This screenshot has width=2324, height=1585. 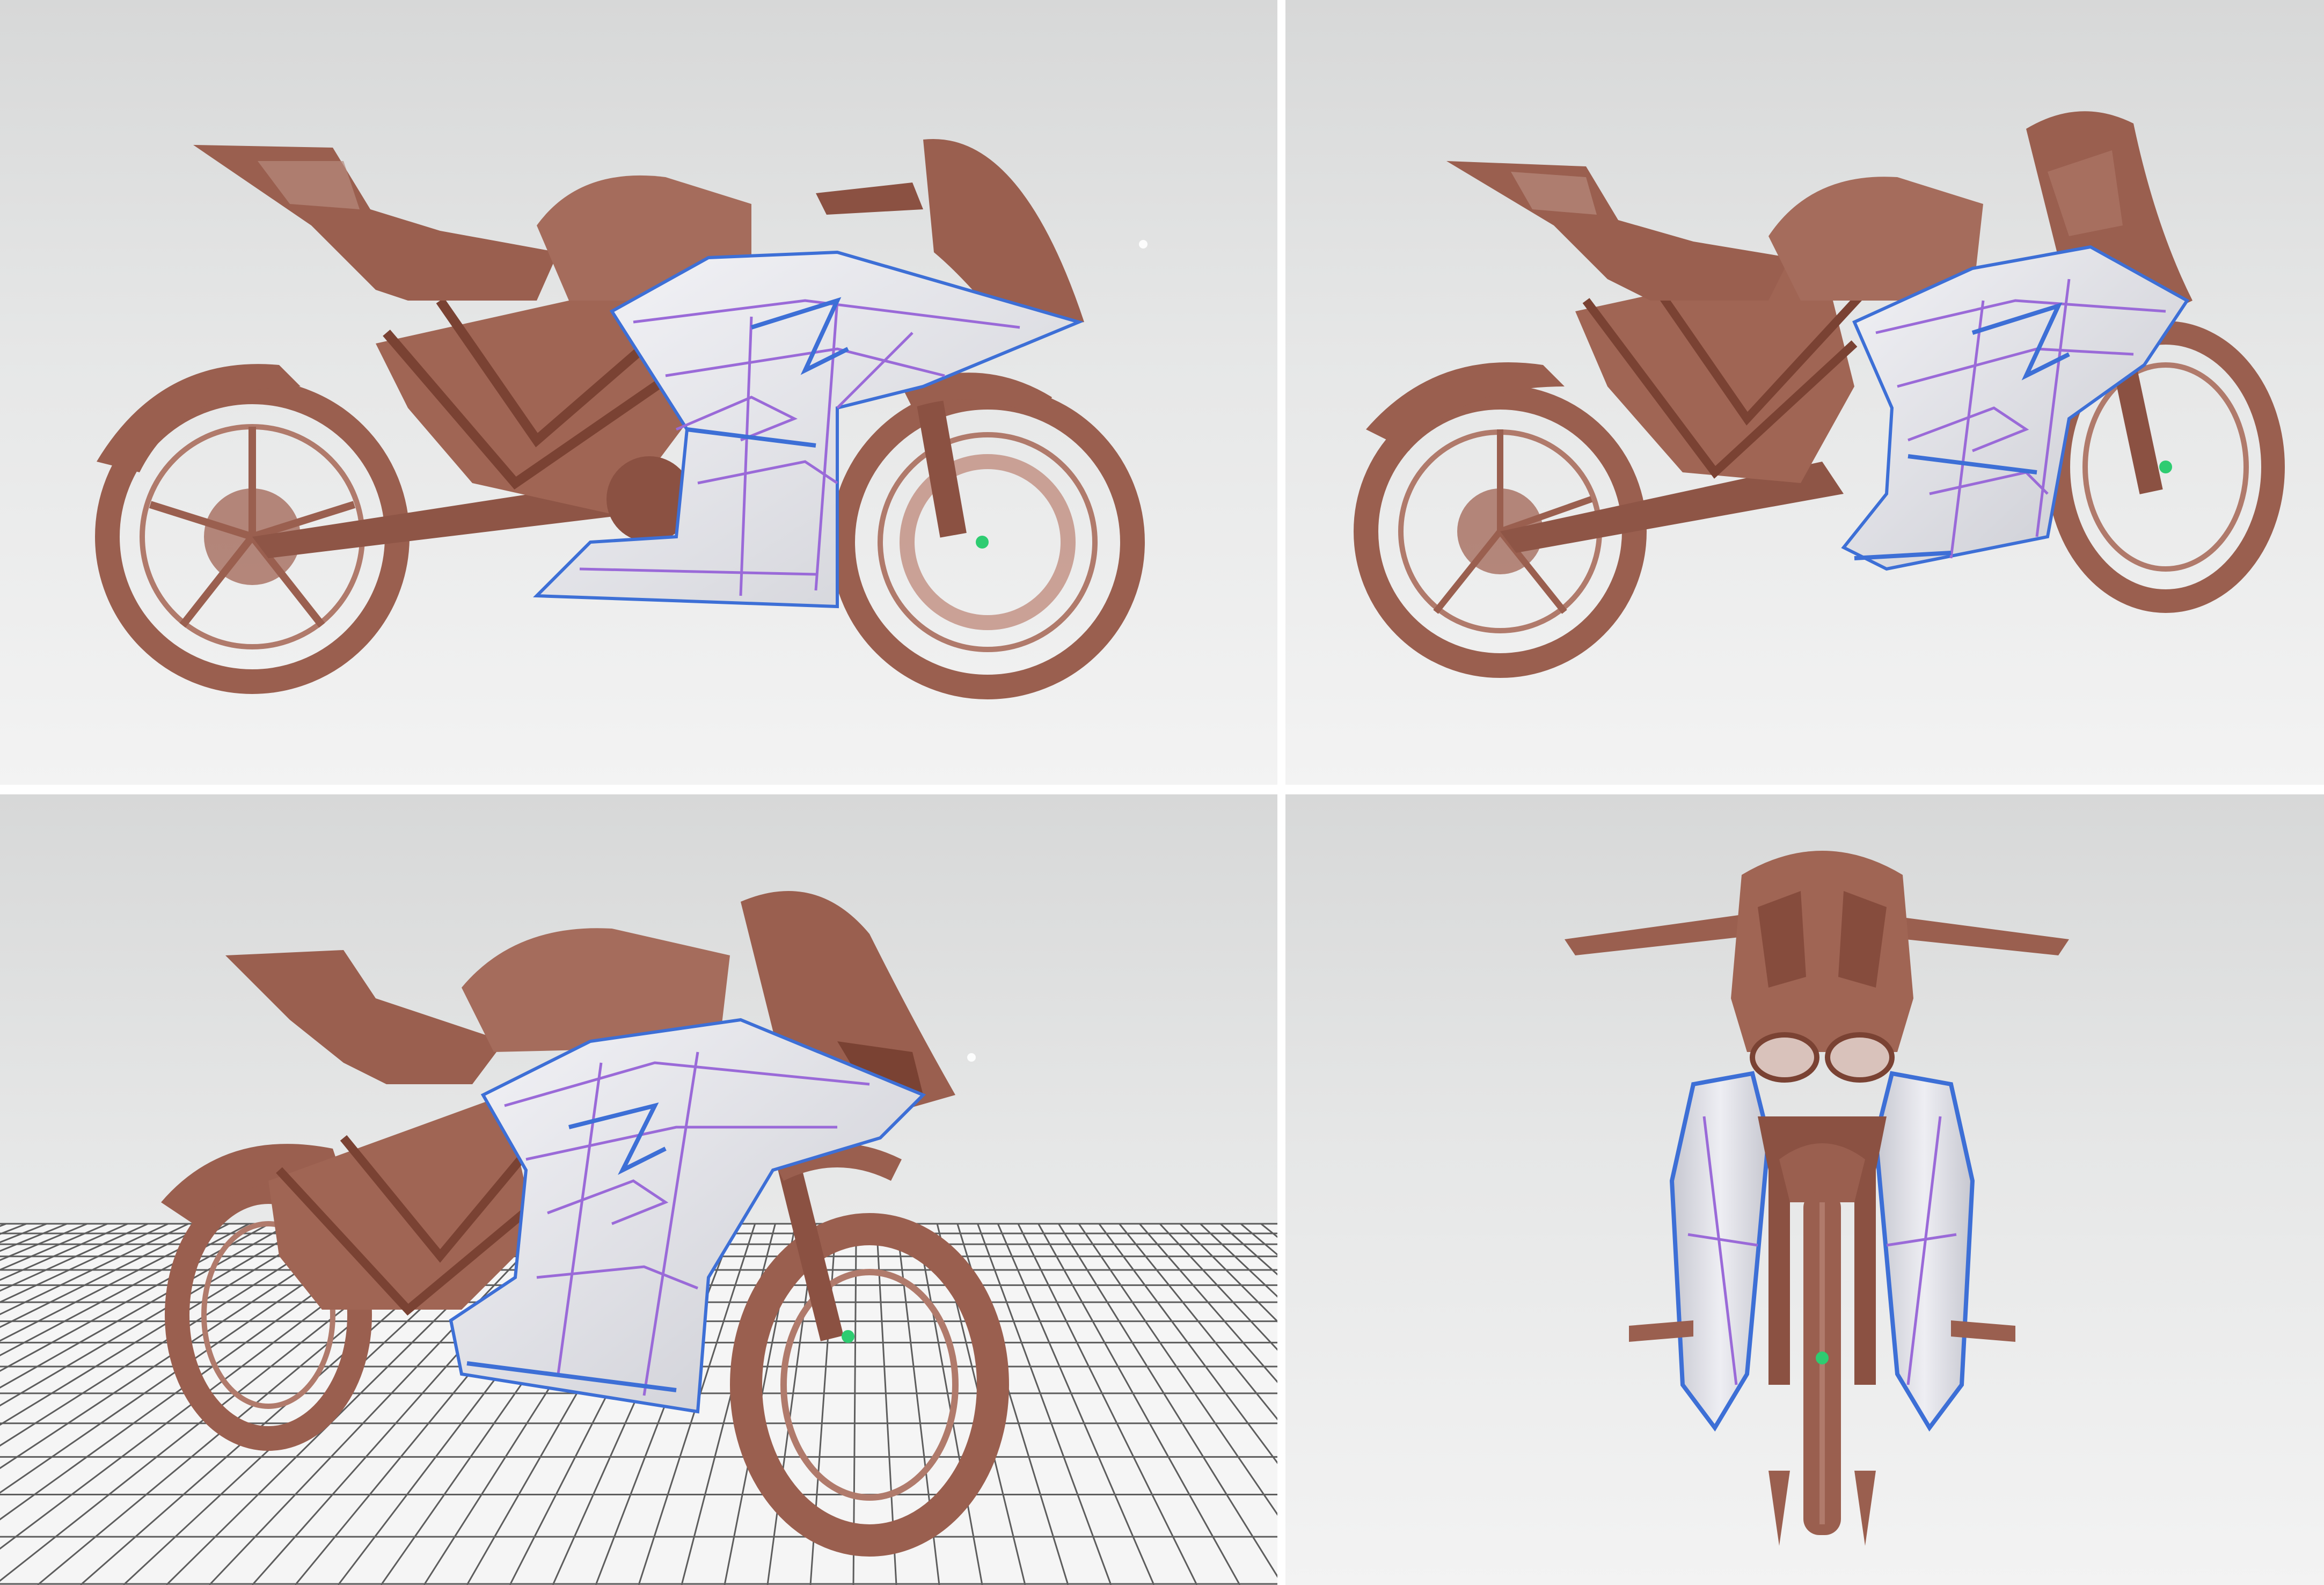 I want to click on motorcycle-scan-front-icon, so click(x=1817, y=1199).